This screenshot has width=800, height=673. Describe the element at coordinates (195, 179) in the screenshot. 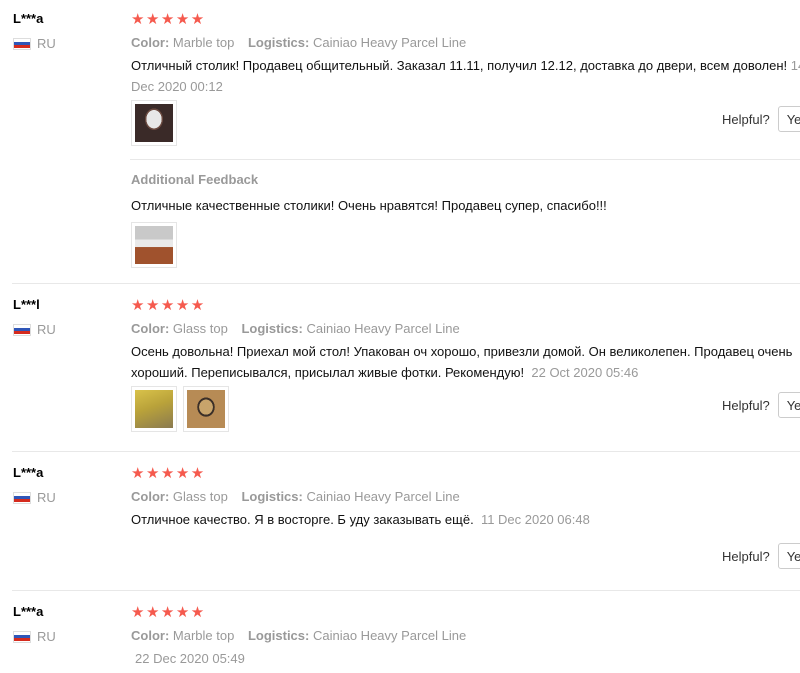

I see `additional-feedback-title: Additional Feedback` at that location.